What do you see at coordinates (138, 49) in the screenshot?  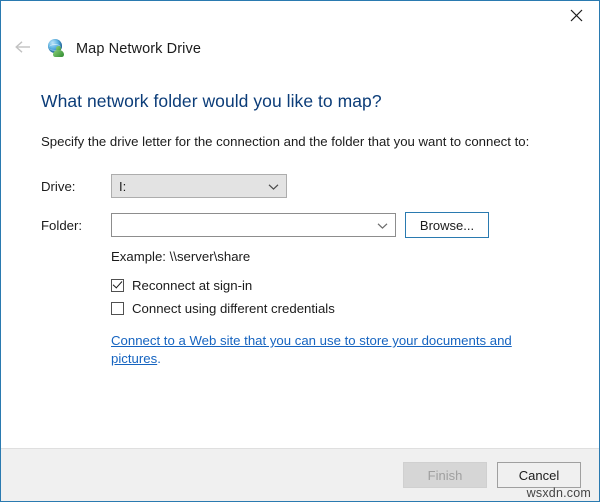 I see `dialog-title: Map Network Drive` at bounding box center [138, 49].